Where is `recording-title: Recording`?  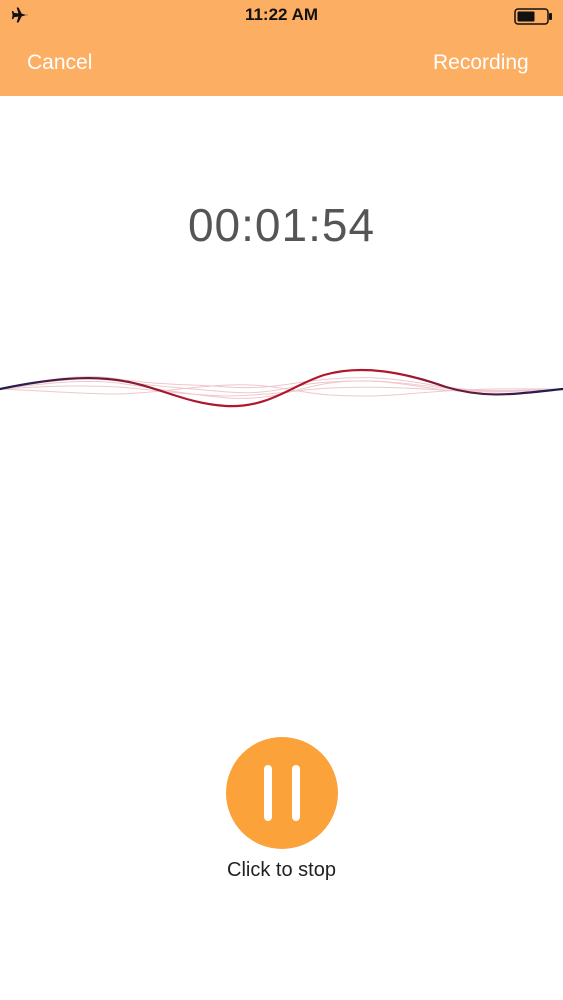 recording-title: Recording is located at coordinates (481, 62).